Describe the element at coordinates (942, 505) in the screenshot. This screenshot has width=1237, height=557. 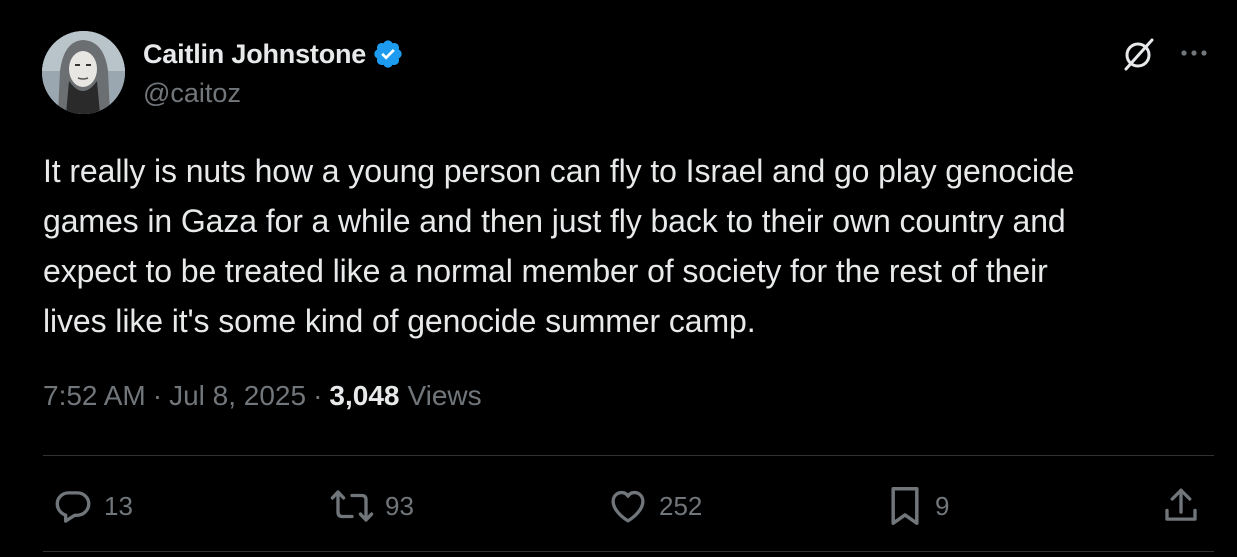
I see `bookmark-count: 9` at that location.